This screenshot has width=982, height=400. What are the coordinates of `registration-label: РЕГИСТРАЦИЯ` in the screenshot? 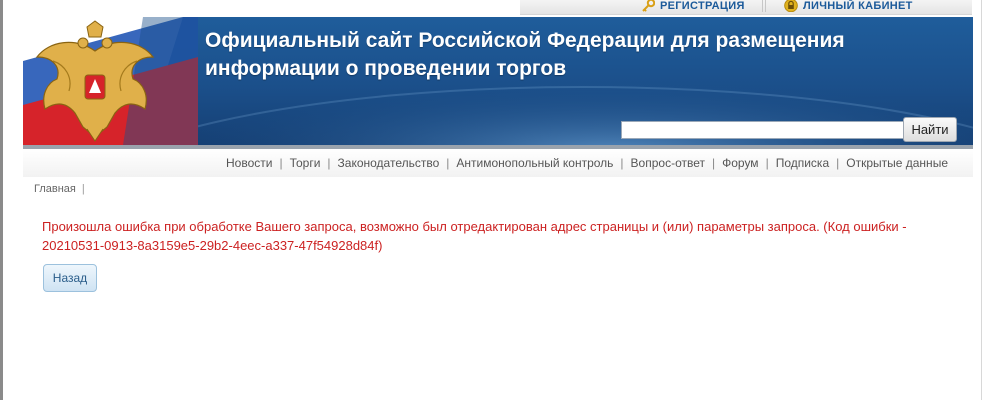 It's located at (702, 6).